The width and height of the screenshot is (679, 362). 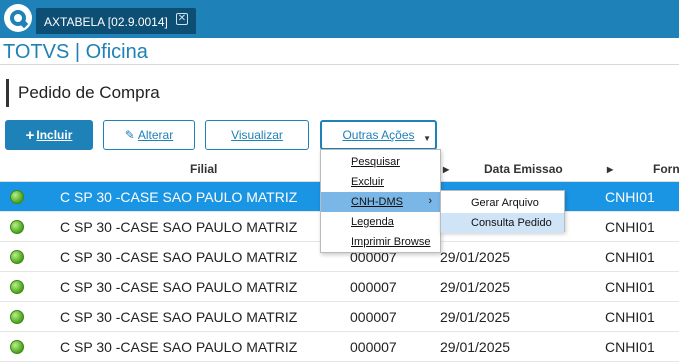 I want to click on menu-item-legenda: Legenda, so click(x=380, y=222).